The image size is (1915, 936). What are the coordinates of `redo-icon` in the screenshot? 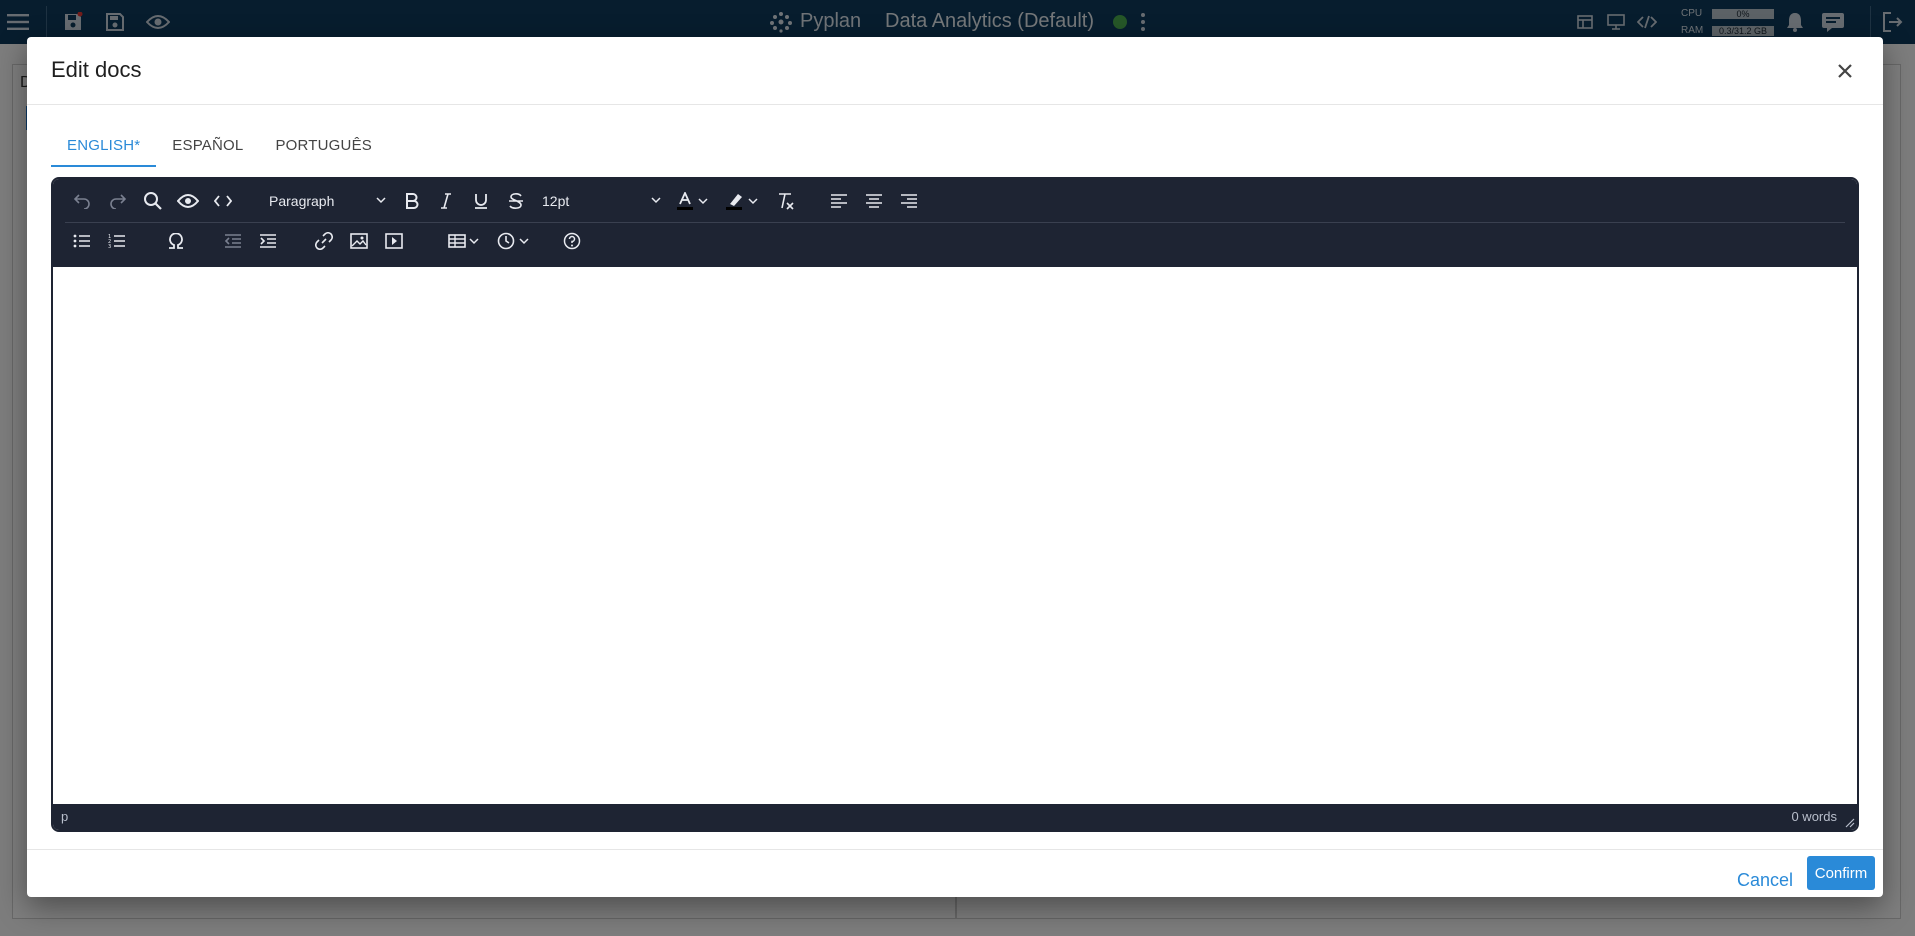 It's located at (118, 201).